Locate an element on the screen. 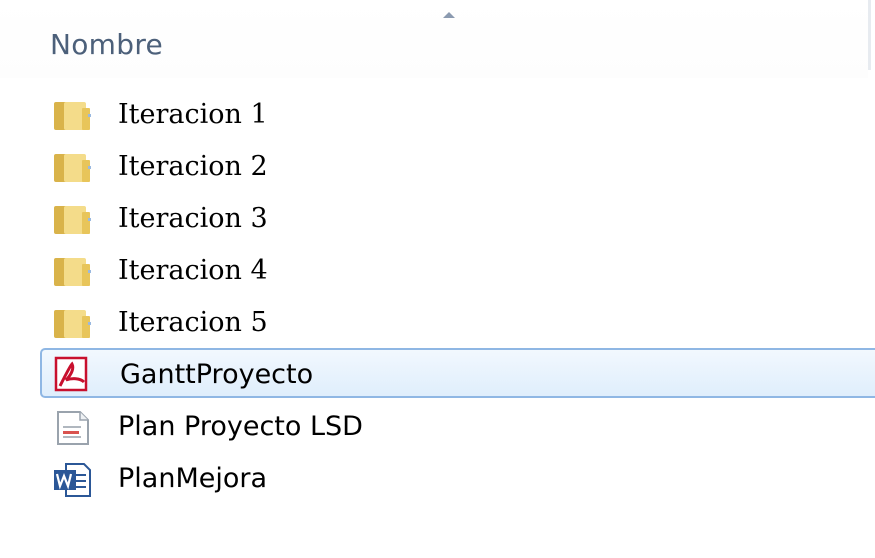 The height and width of the screenshot is (558, 875). item-label: Iteracion 3 is located at coordinates (193, 218).